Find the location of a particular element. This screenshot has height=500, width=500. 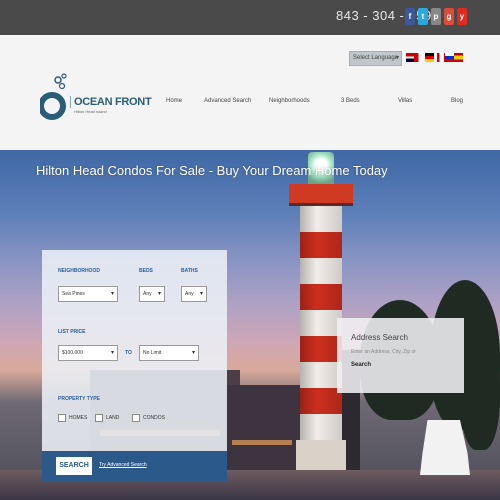

homes-label: HOMES is located at coordinates (78, 418).